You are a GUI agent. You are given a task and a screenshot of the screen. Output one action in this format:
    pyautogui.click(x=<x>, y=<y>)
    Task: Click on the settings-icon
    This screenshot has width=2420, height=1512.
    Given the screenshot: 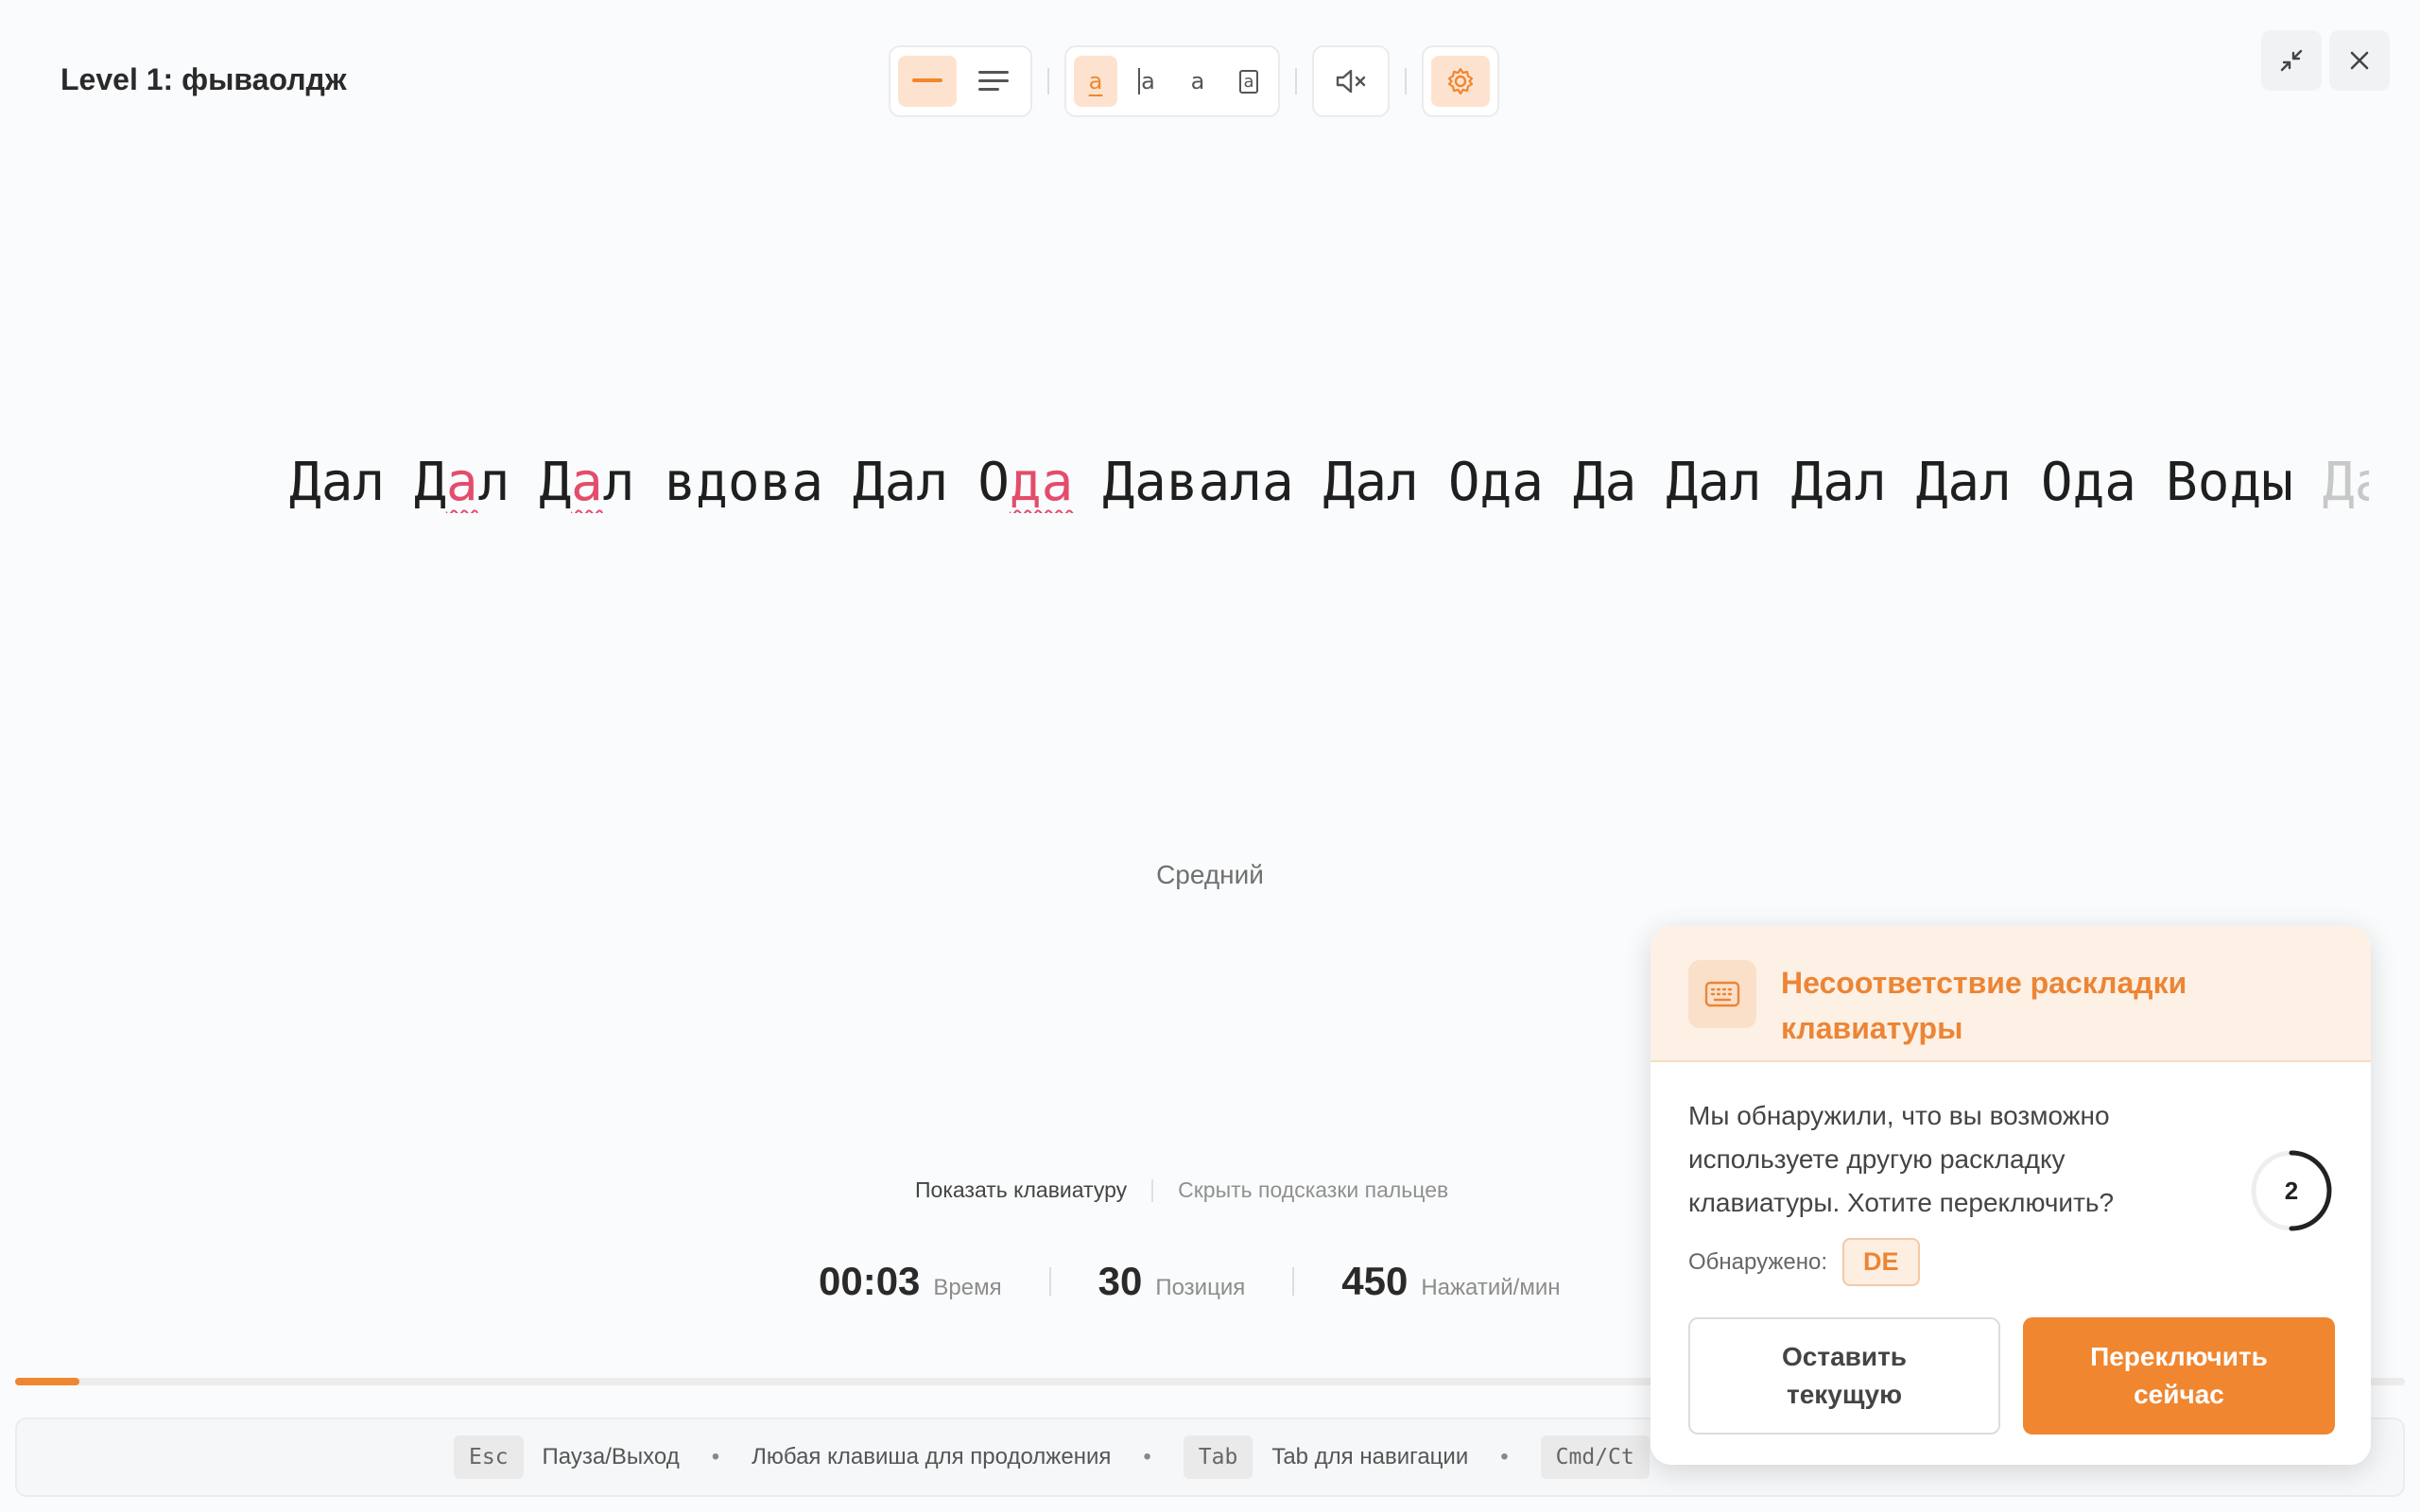 What is the action you would take?
    pyautogui.click(x=1460, y=81)
    